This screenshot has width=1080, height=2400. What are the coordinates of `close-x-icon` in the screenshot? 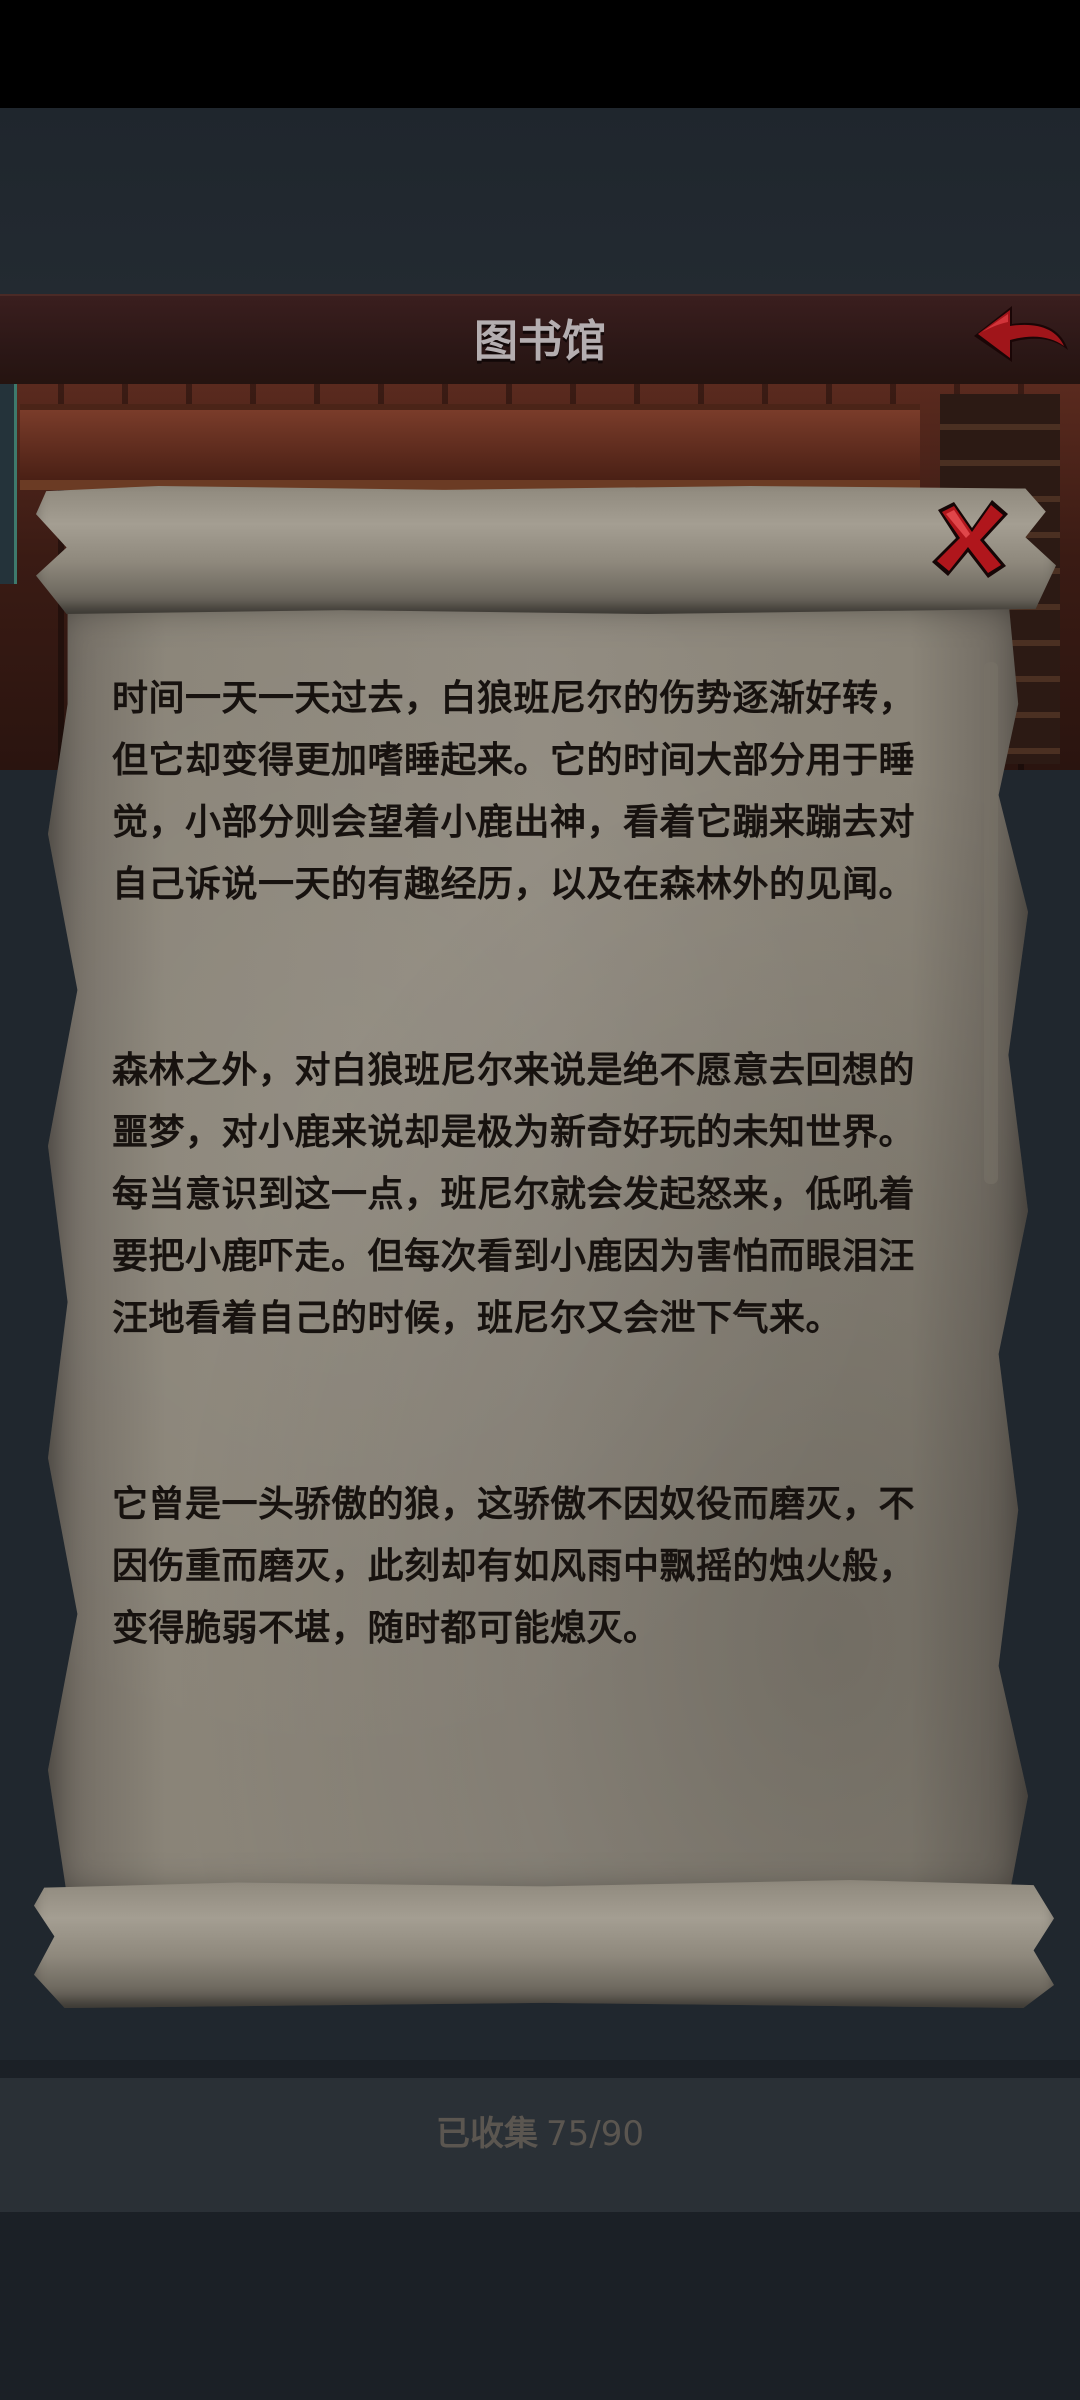 It's located at (970, 539).